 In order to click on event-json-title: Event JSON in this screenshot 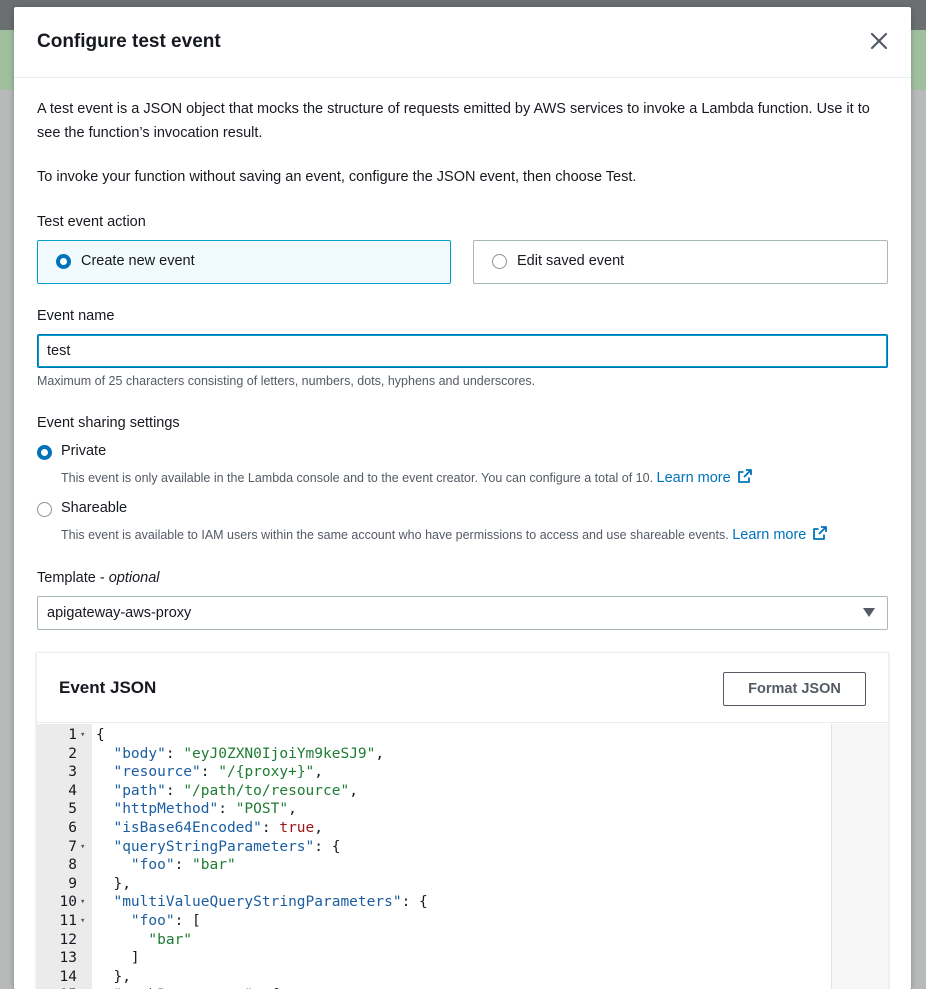, I will do `click(108, 687)`.